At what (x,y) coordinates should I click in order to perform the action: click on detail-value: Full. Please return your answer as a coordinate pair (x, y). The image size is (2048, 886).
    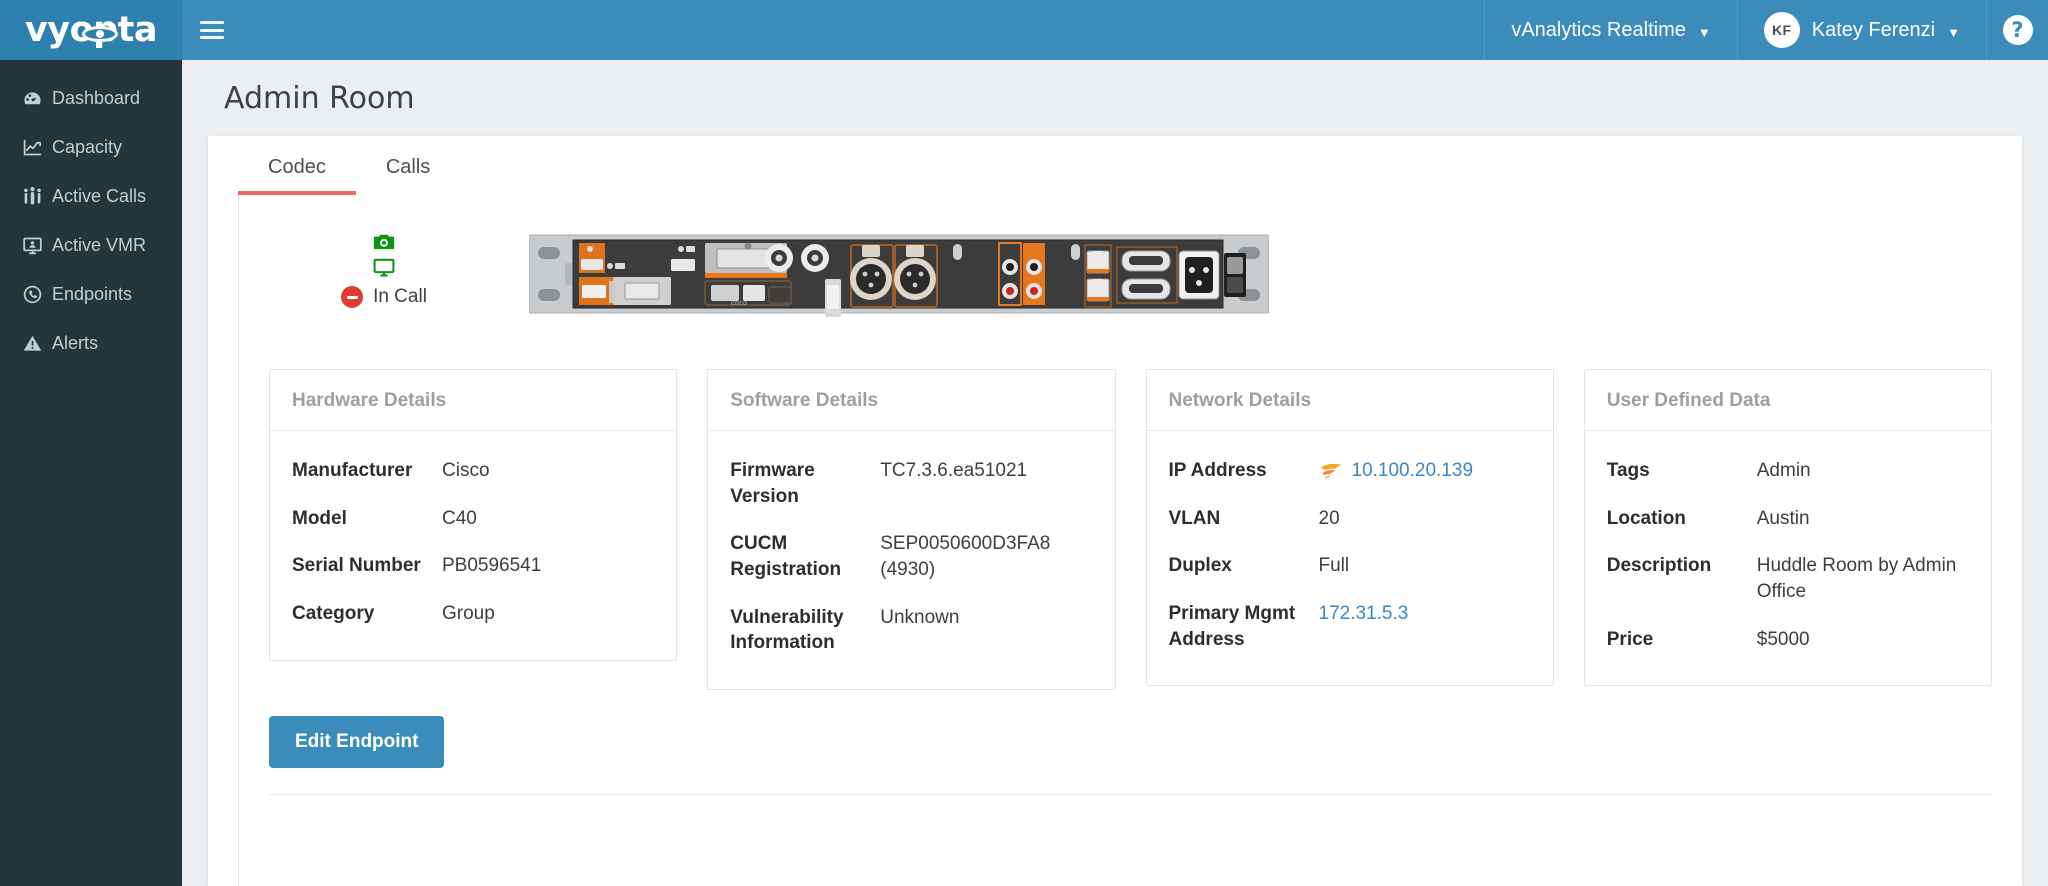
    Looking at the image, I should click on (1334, 566).